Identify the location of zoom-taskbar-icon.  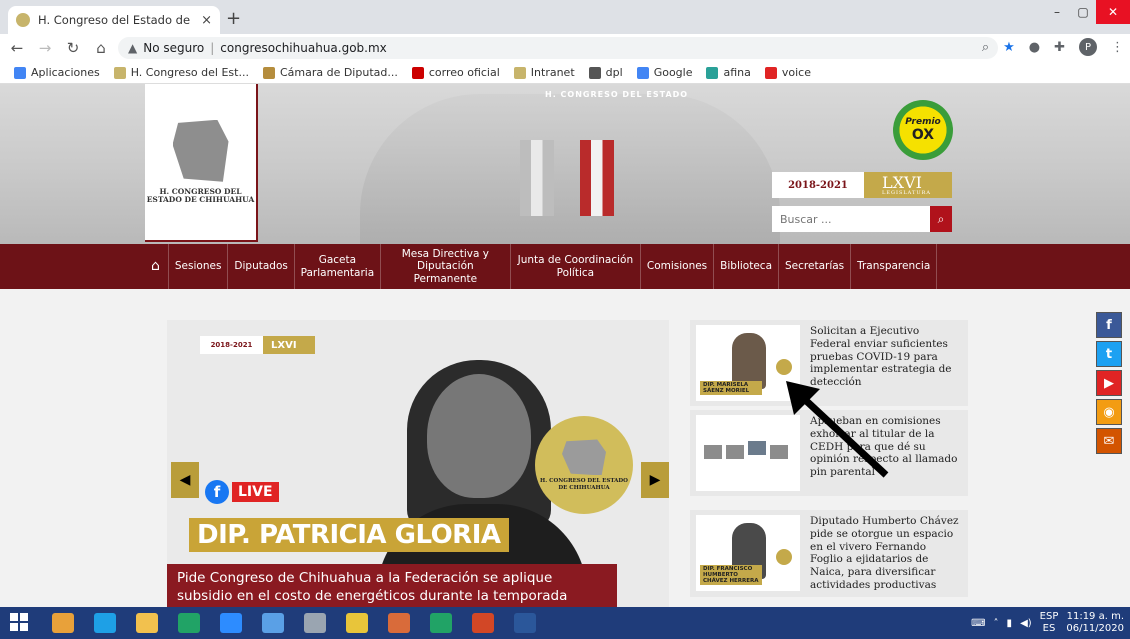
(231, 623).